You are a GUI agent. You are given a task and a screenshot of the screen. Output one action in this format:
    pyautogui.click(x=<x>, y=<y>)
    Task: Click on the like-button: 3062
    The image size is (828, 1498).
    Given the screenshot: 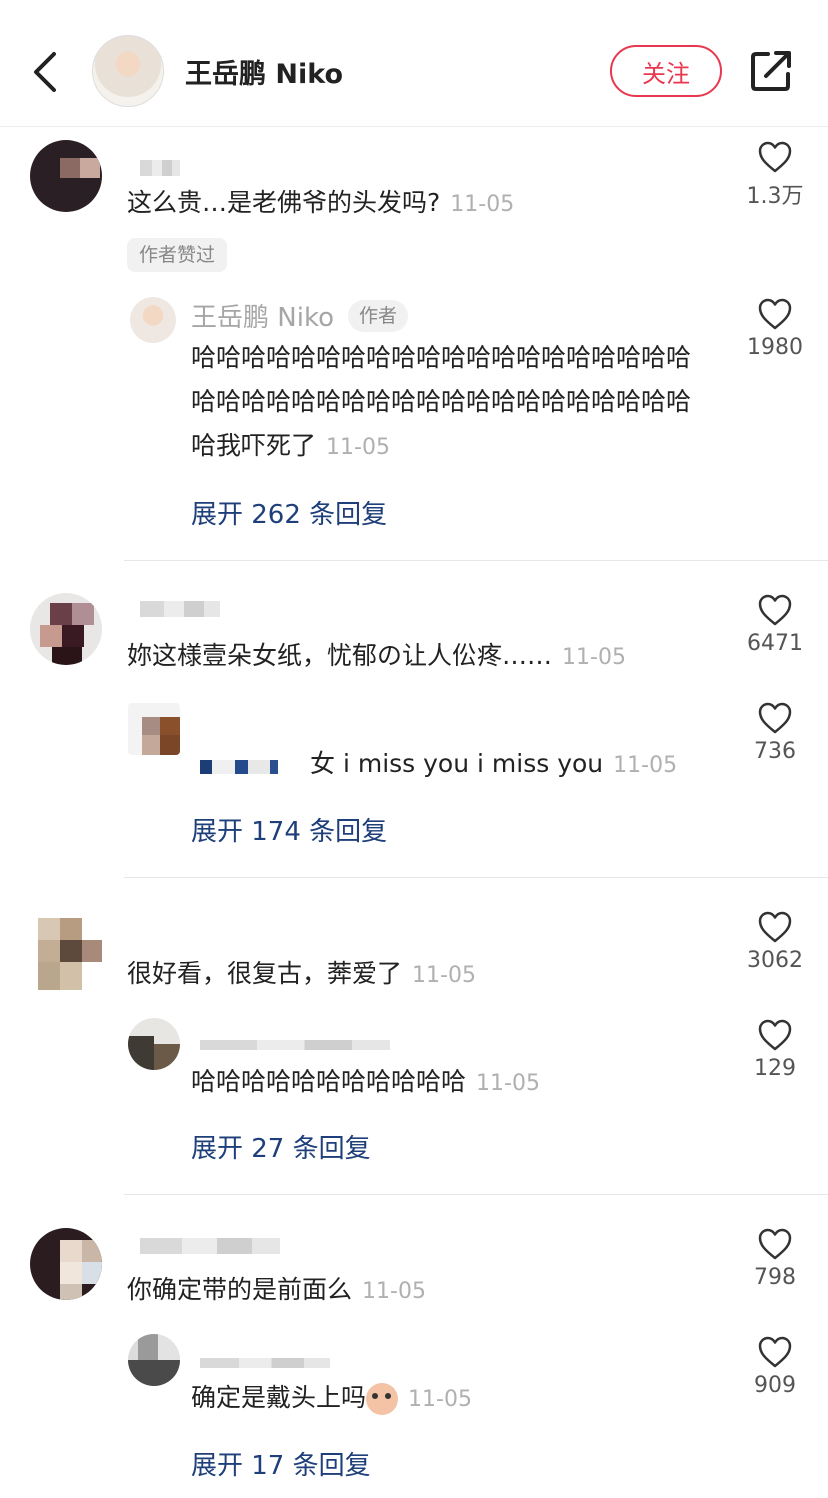 What is the action you would take?
    pyautogui.click(x=775, y=941)
    